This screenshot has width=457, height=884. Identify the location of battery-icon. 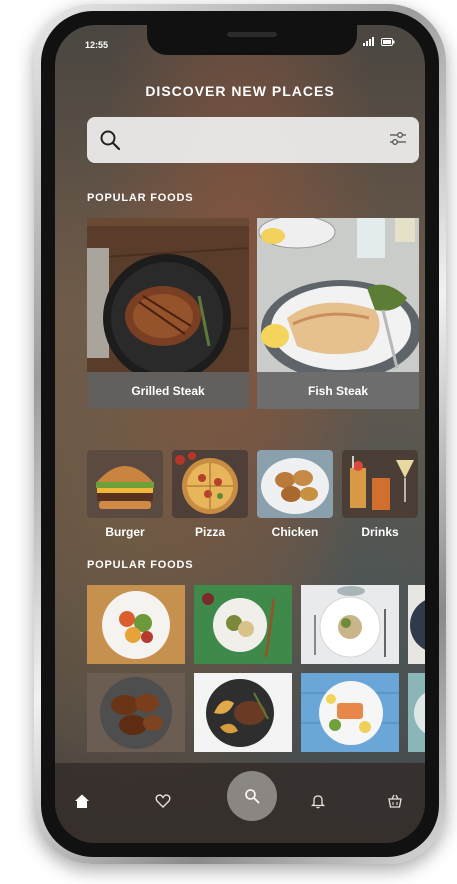
(388, 41).